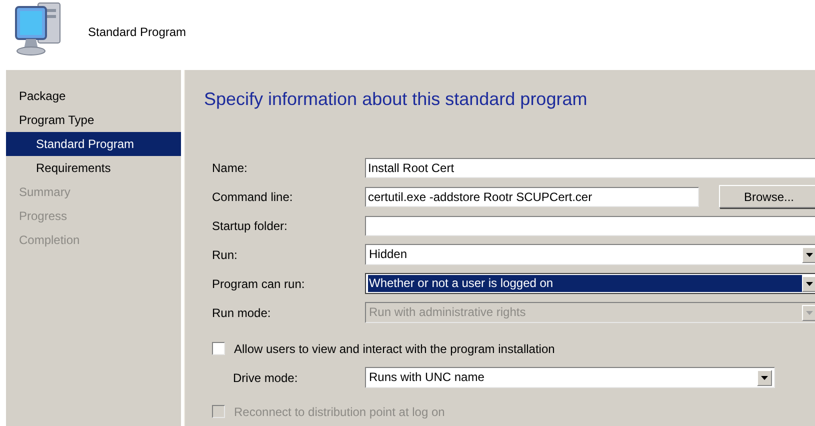  Describe the element at coordinates (93, 144) in the screenshot. I see `sidebar-item: Standard Program` at that location.